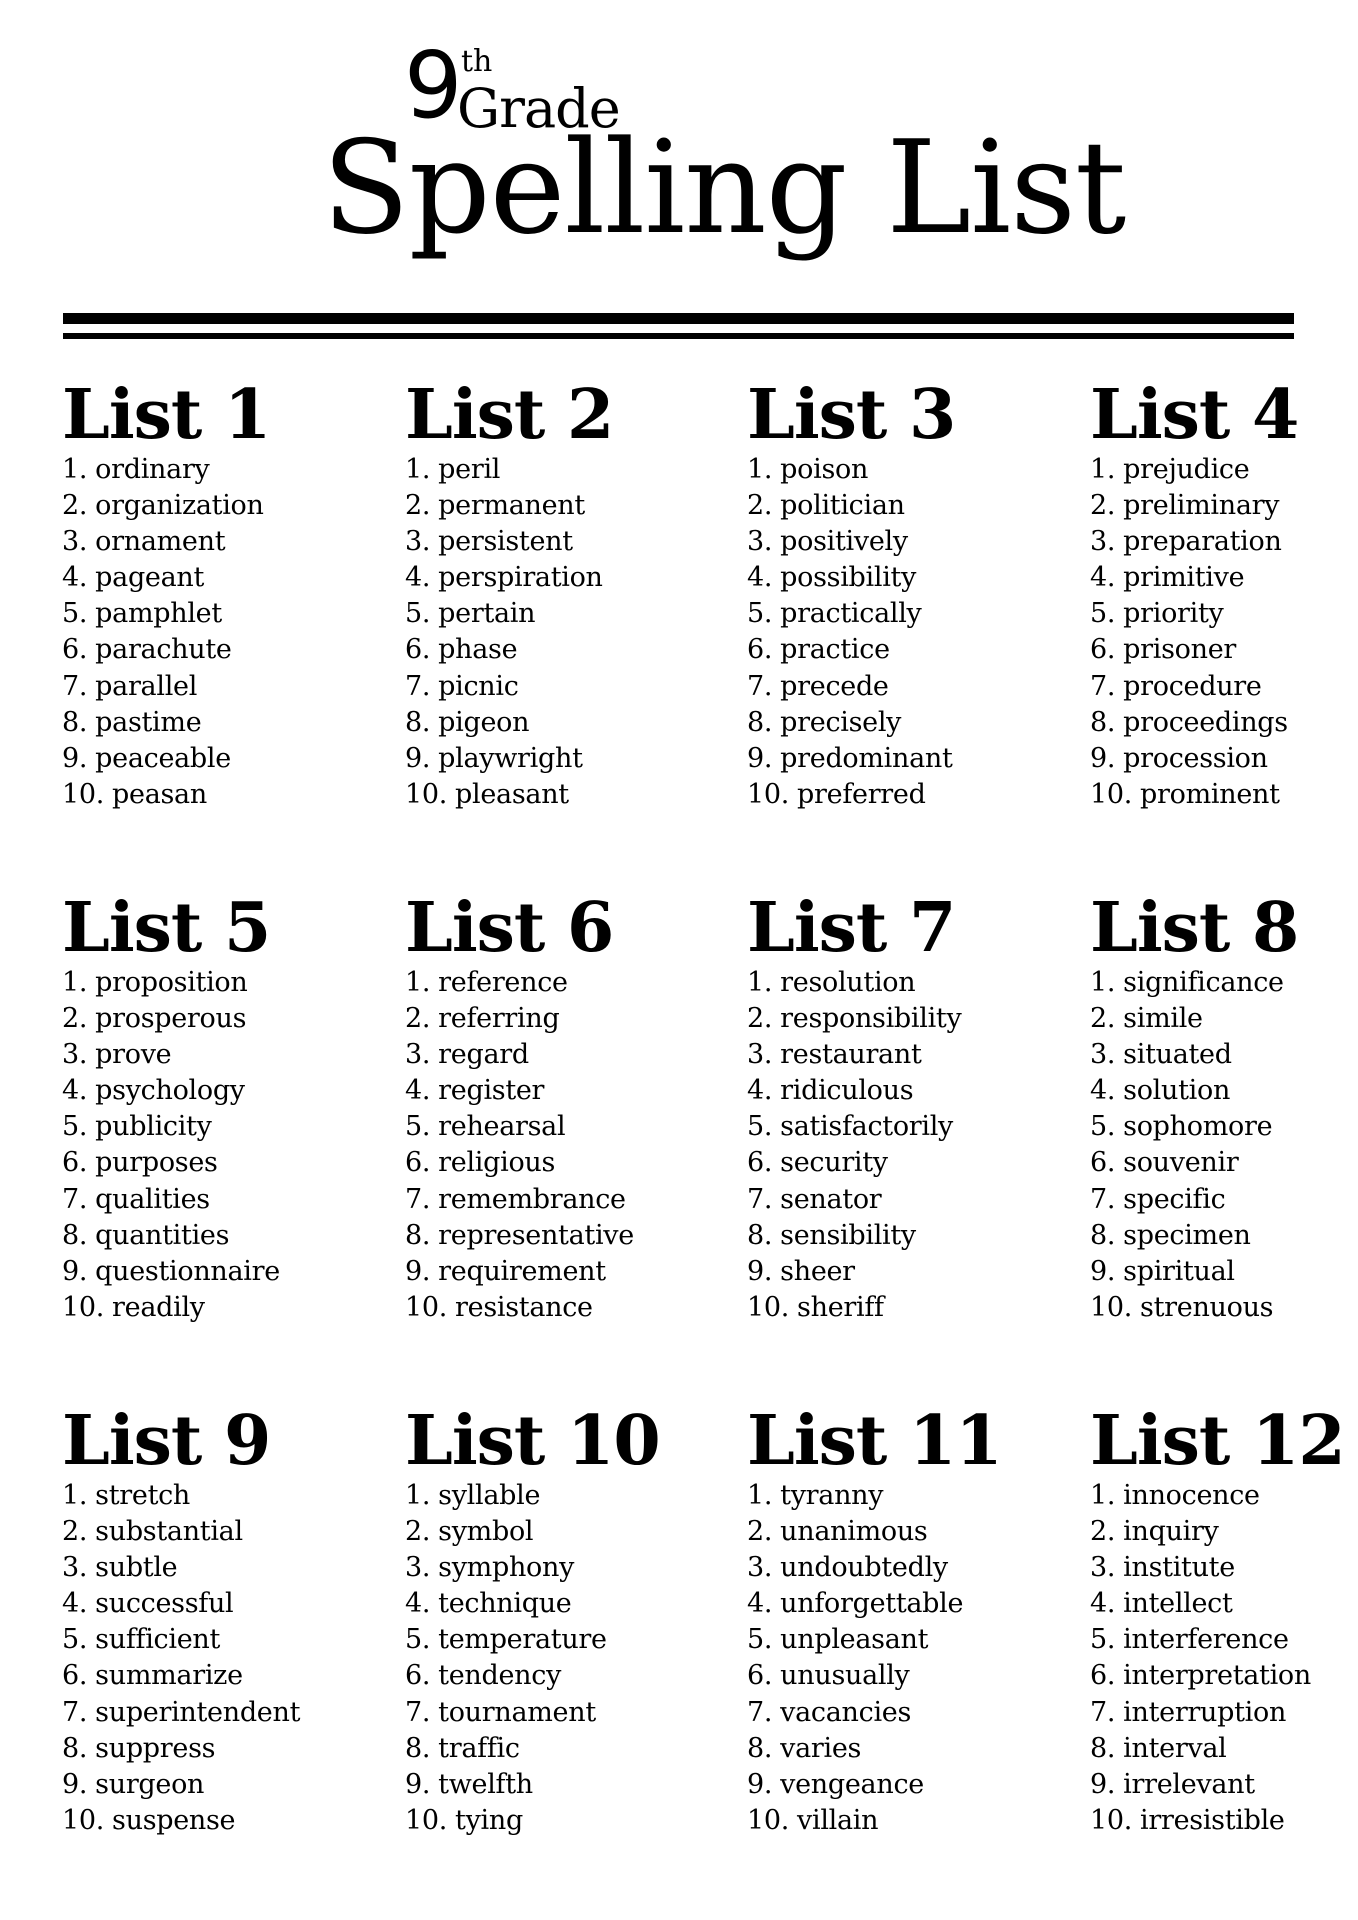 This screenshot has height=1920, width=1358. What do you see at coordinates (570, 1749) in the screenshot?
I see `list-item: 8. traffic` at bounding box center [570, 1749].